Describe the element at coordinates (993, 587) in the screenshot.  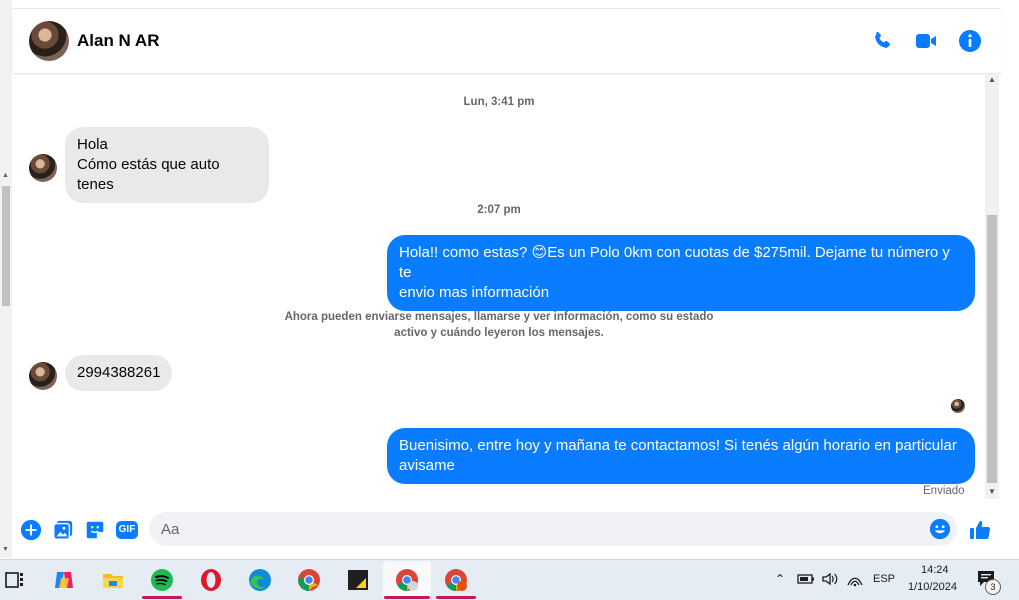
I see `notification-count-badge: 3` at that location.